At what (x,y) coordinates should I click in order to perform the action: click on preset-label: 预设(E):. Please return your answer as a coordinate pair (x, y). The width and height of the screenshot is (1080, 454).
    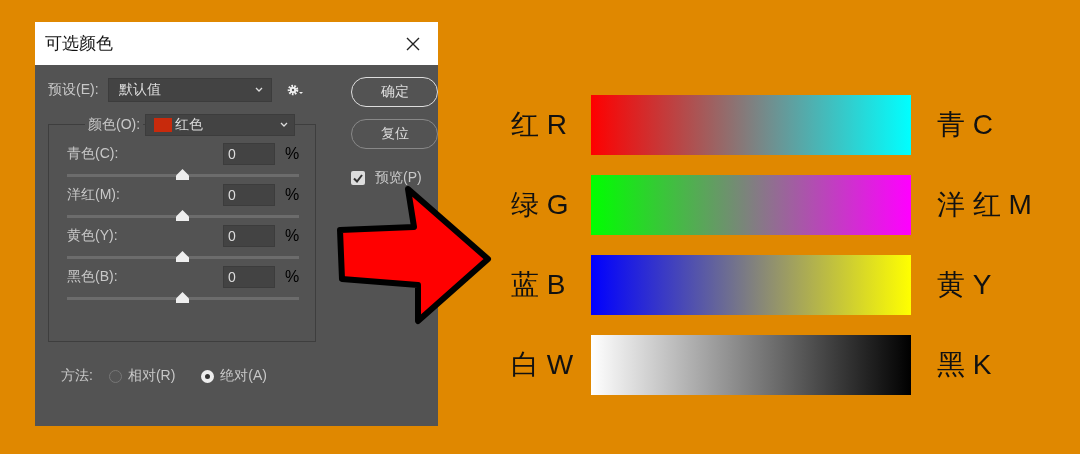
    Looking at the image, I should click on (73, 90).